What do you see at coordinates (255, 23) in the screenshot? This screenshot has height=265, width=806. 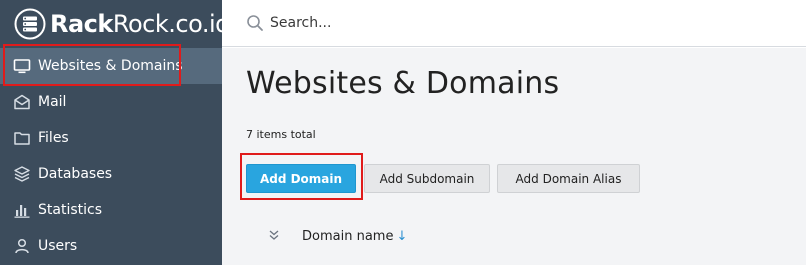 I see `search-icon` at bounding box center [255, 23].